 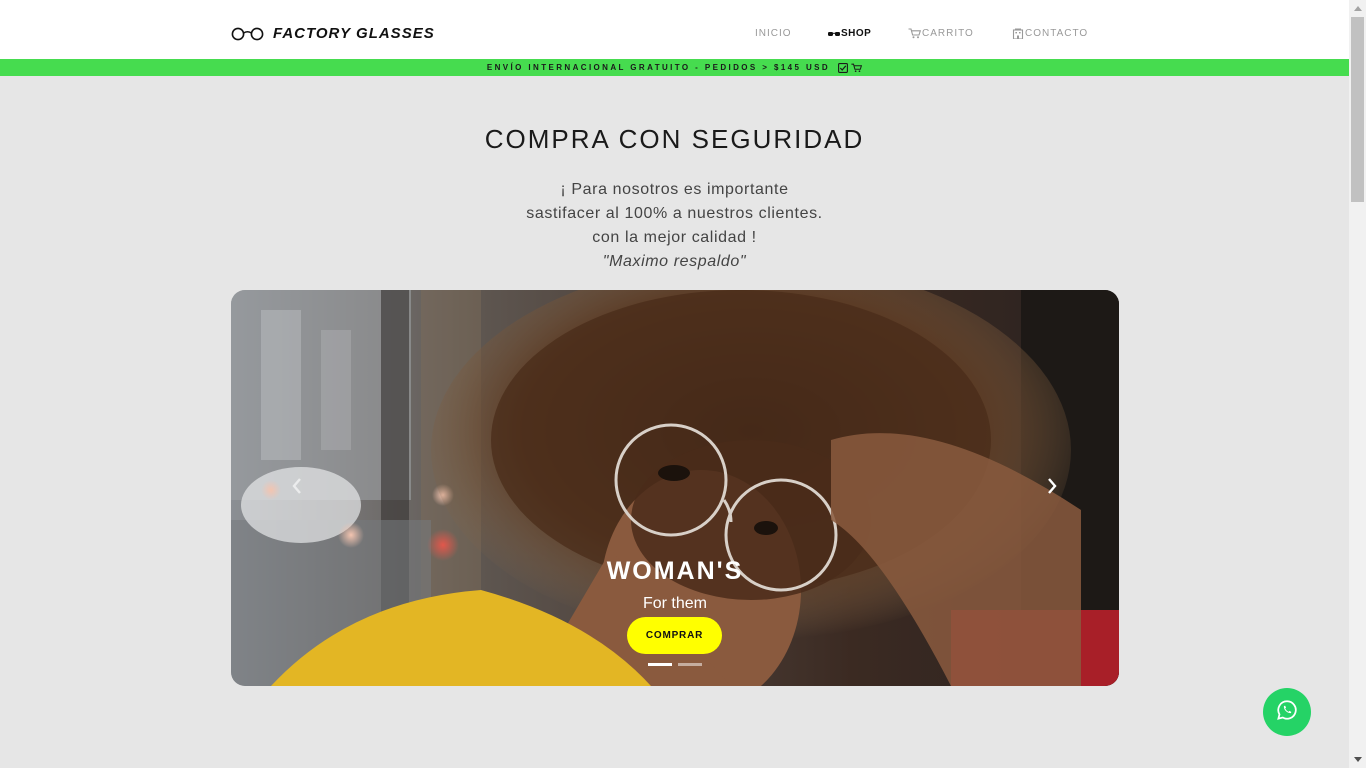 What do you see at coordinates (1057, 33) in the screenshot?
I see `nav-label: CONTACTO` at bounding box center [1057, 33].